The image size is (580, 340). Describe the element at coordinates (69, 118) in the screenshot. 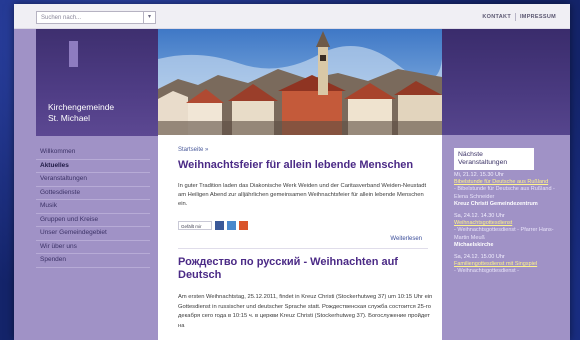

I see `org-name-line2: St. Michael` at that location.